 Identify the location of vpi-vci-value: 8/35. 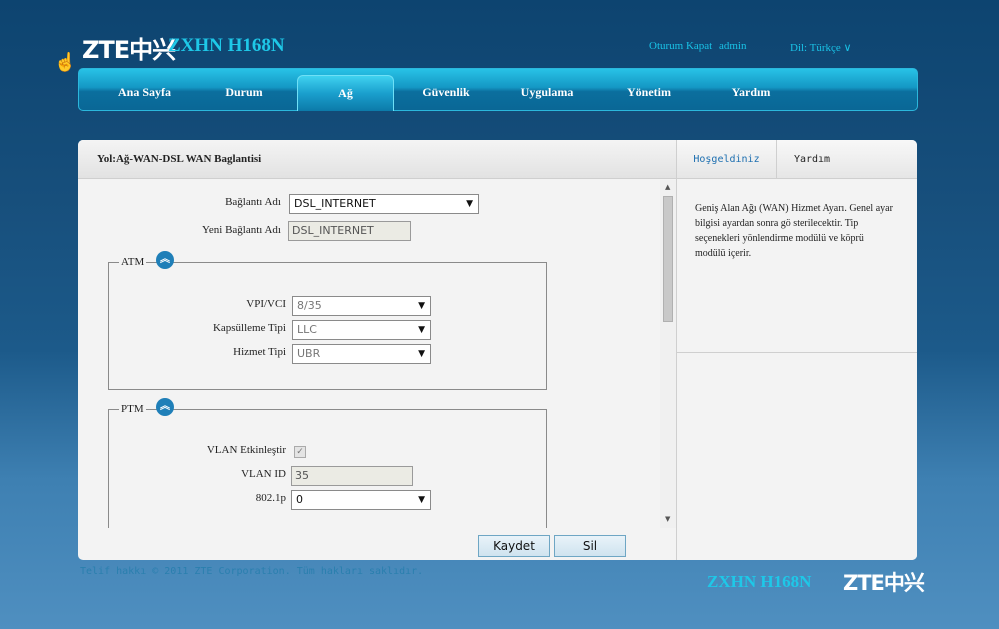
(309, 305).